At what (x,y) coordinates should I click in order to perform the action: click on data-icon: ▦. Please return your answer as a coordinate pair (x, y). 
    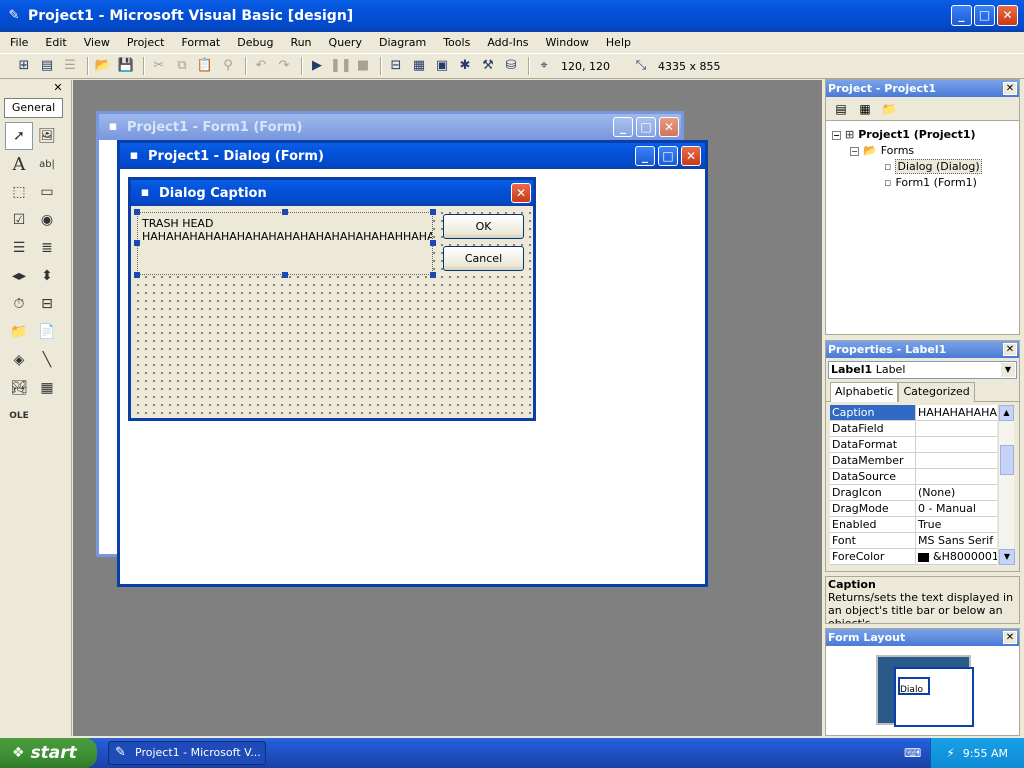
    Looking at the image, I should click on (47, 388).